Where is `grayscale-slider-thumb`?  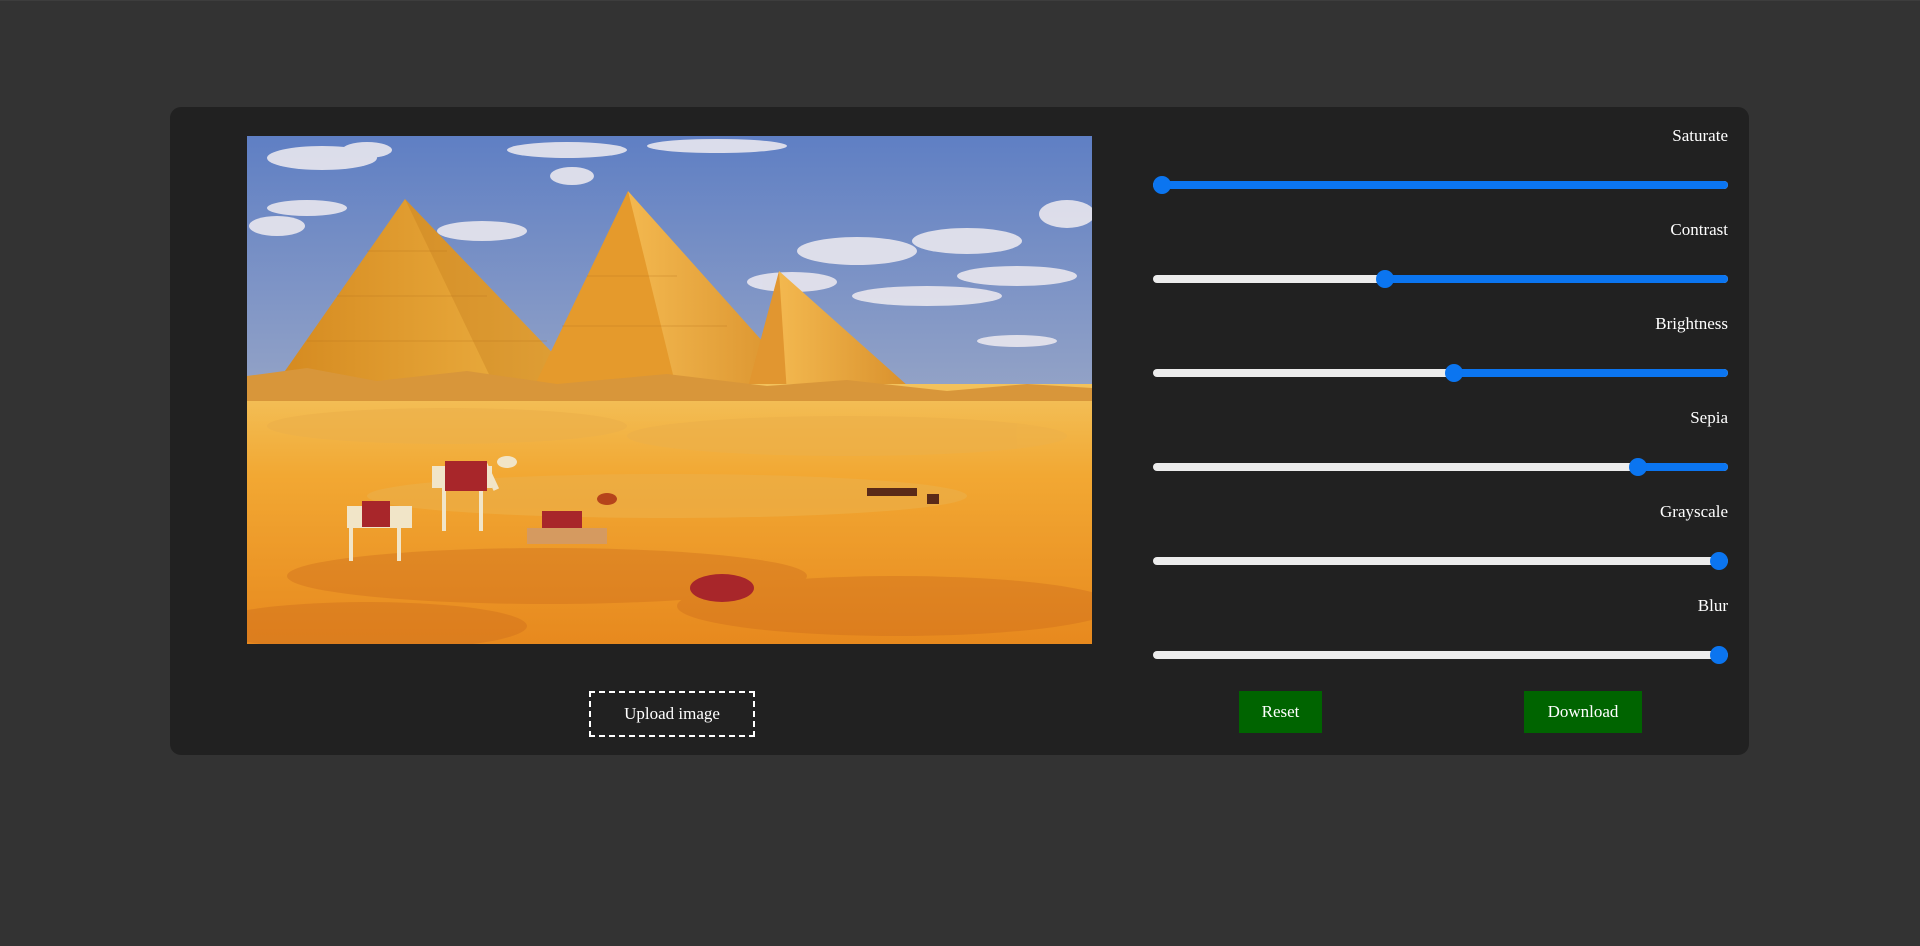
grayscale-slider-thumb is located at coordinates (1719, 561).